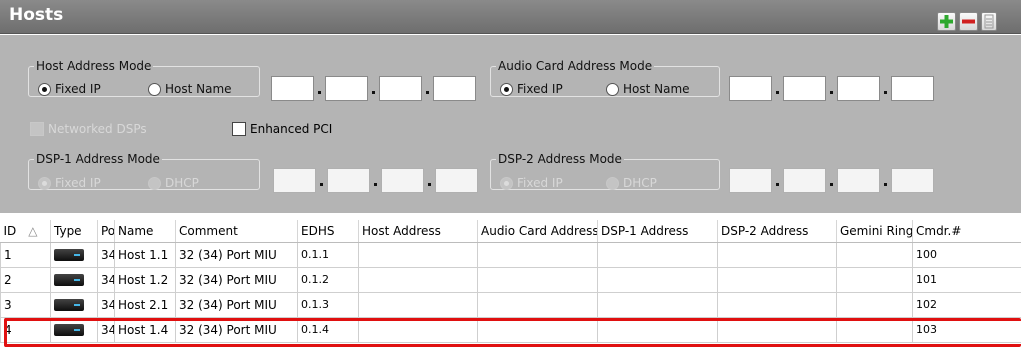  I want to click on host-name-radio: Host Name, so click(190, 89).